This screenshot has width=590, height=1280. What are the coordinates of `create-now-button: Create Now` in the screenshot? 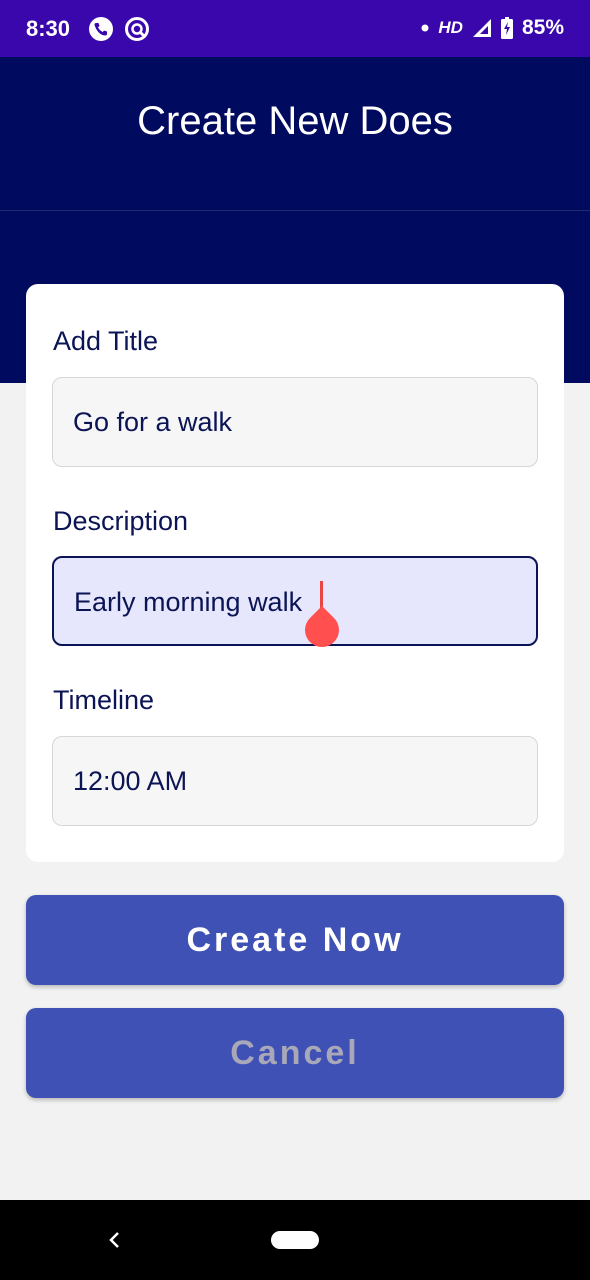 It's located at (295, 940).